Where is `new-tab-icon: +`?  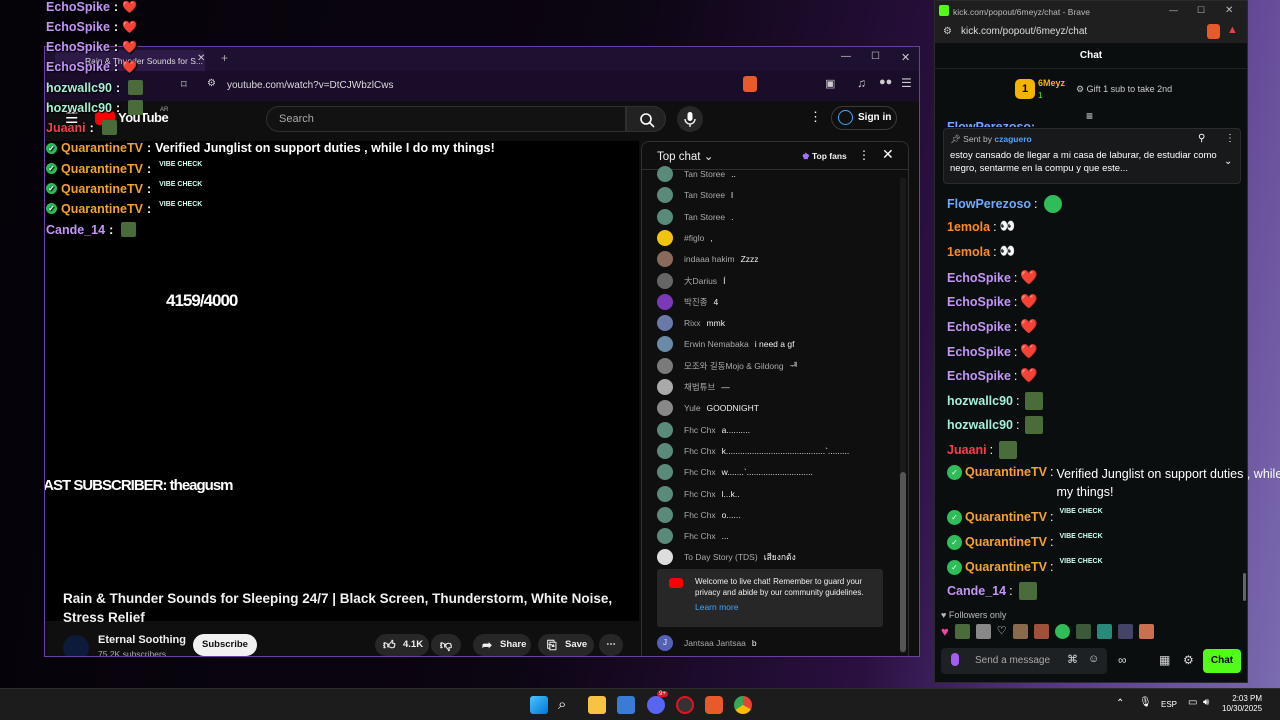 new-tab-icon: + is located at coordinates (224, 58).